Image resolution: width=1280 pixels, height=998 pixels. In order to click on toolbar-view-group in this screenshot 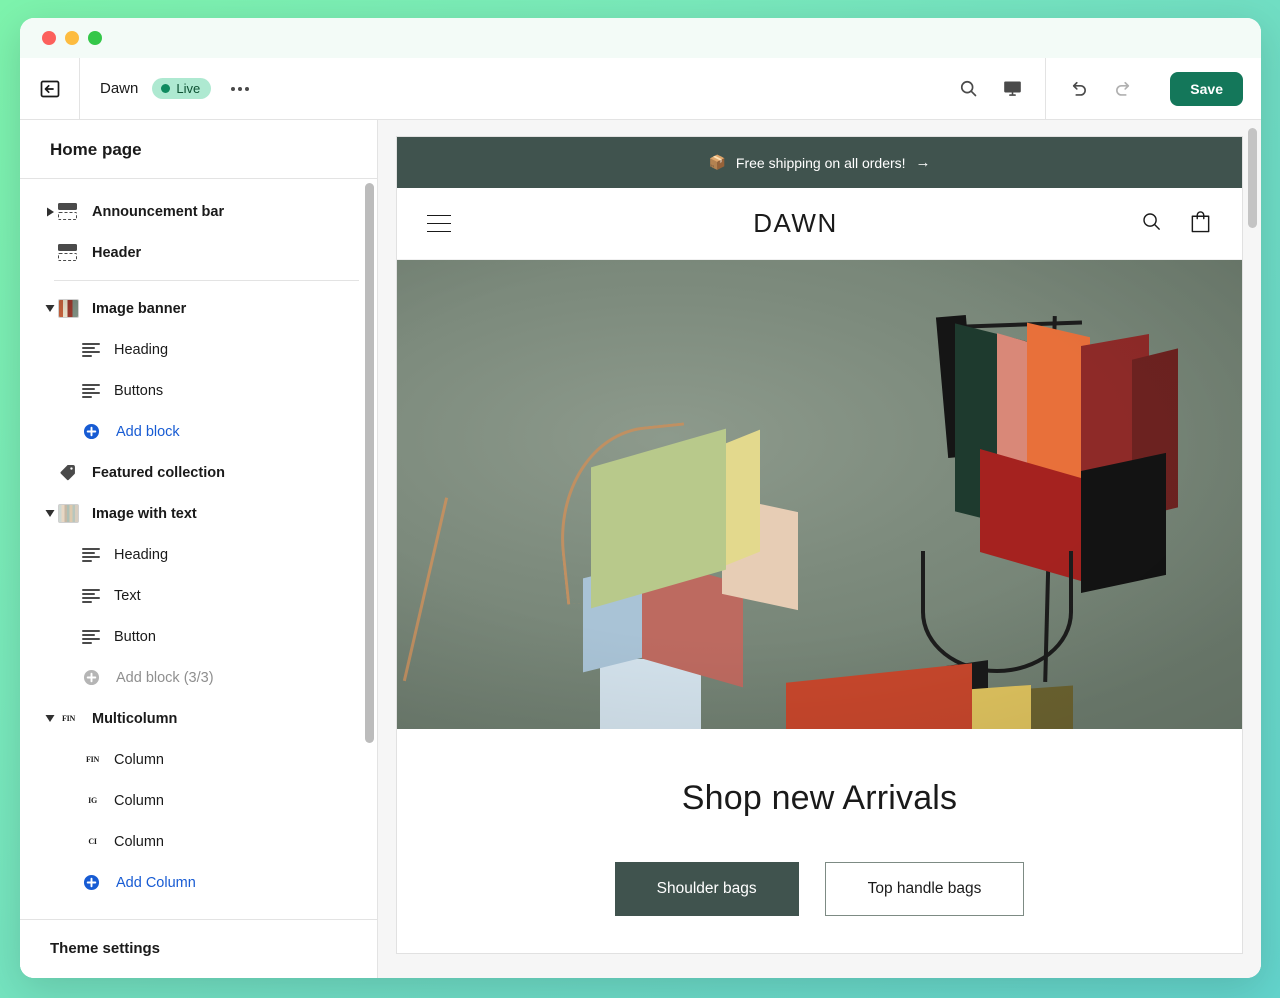, I will do `click(990, 88)`.